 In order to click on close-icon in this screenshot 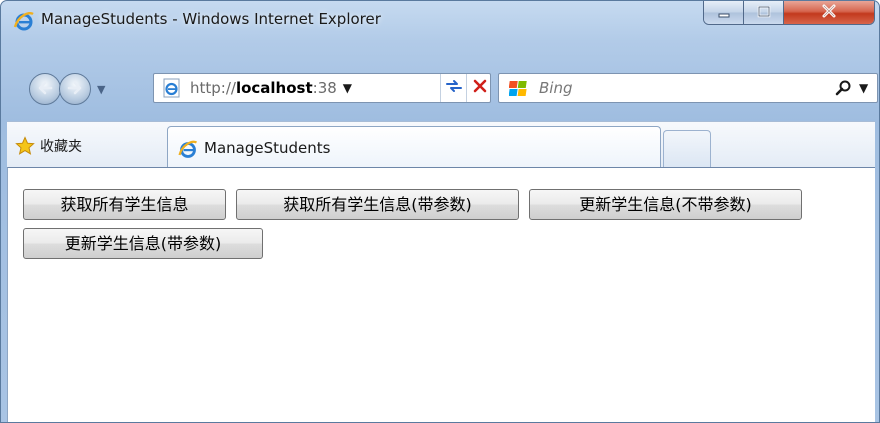, I will do `click(829, 12)`.